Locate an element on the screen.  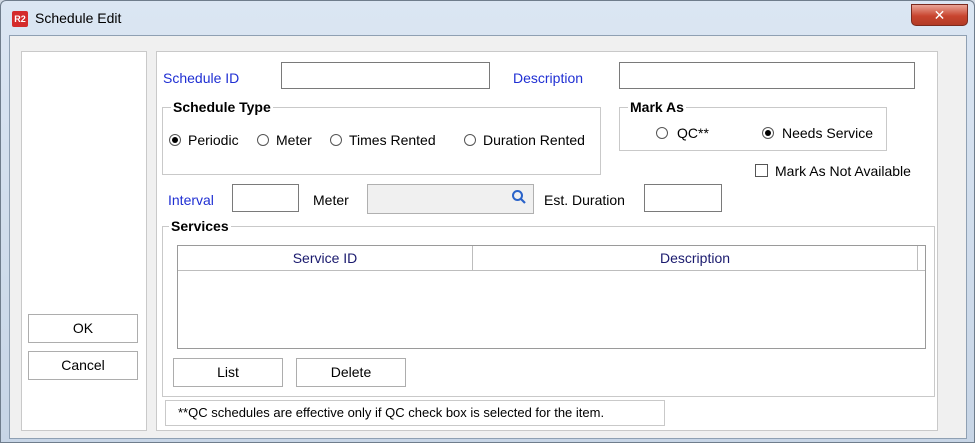
close-button: ✕ is located at coordinates (939, 15).